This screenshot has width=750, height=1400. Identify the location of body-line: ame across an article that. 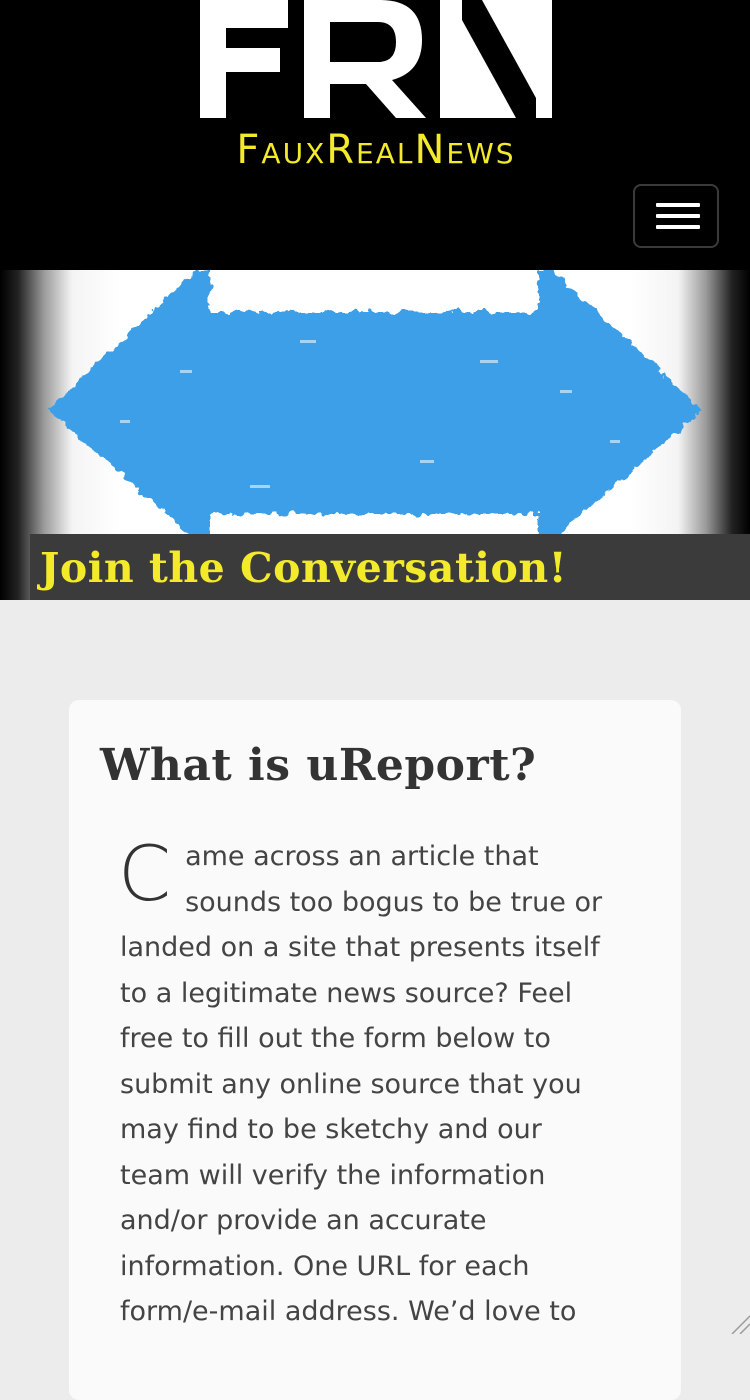
(362, 856).